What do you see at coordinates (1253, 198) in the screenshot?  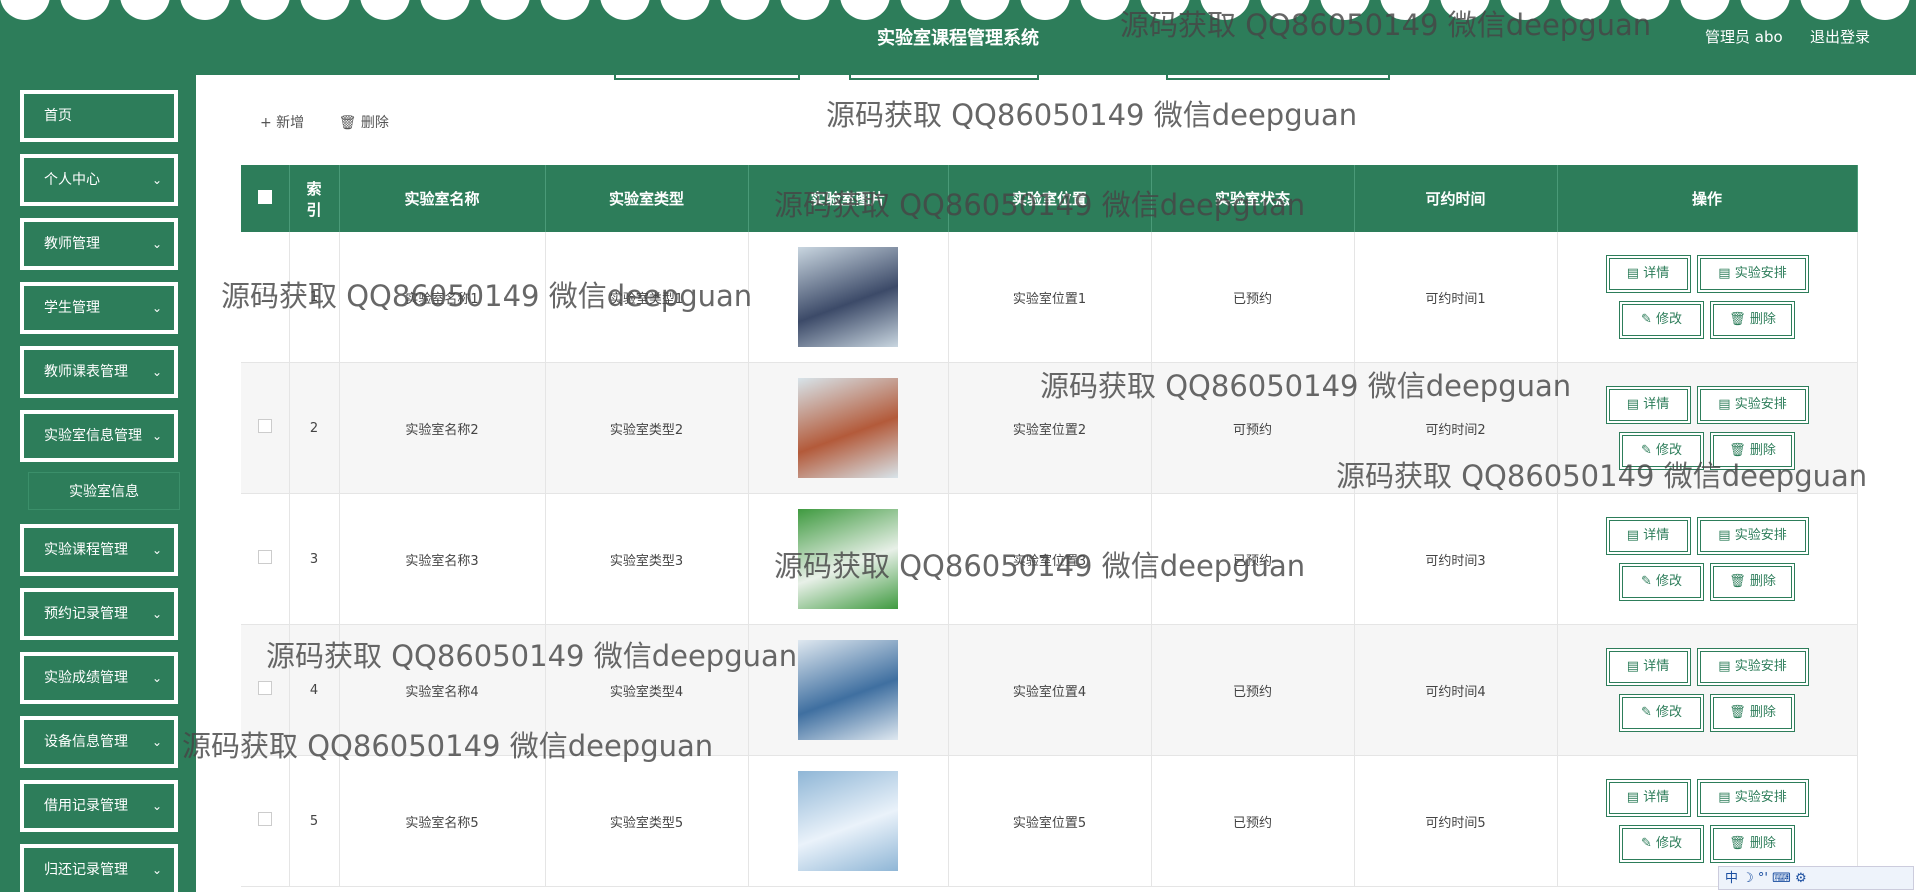 I see `col-header-status: 实验室状态` at bounding box center [1253, 198].